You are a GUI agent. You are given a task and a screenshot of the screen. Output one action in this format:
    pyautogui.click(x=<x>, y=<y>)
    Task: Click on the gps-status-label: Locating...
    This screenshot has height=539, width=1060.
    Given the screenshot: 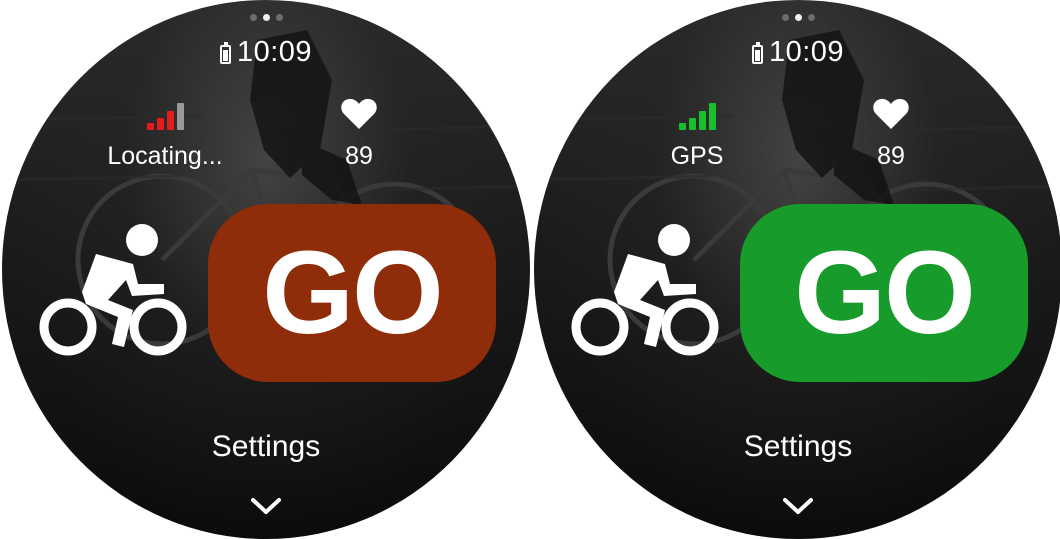 What is the action you would take?
    pyautogui.click(x=165, y=156)
    